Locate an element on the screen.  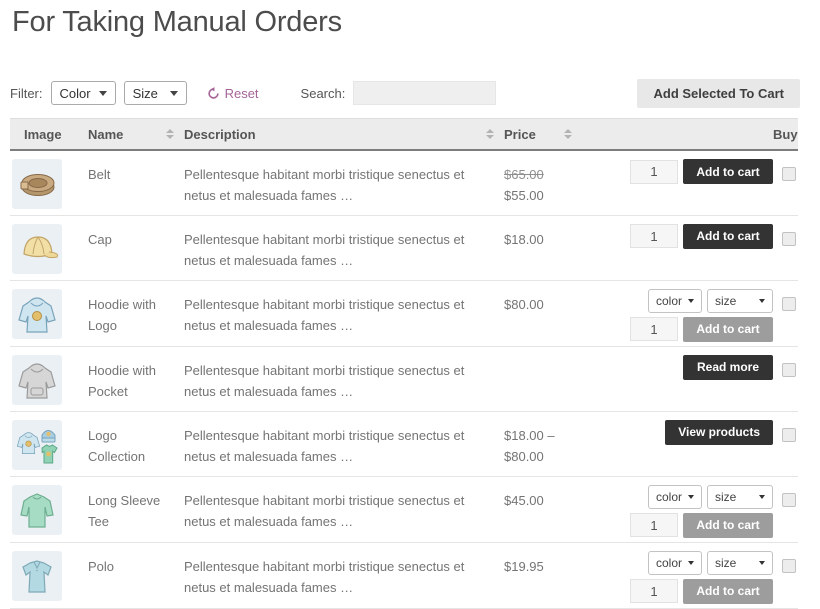
hoodie-pocket-thumbnail is located at coordinates (37, 380).